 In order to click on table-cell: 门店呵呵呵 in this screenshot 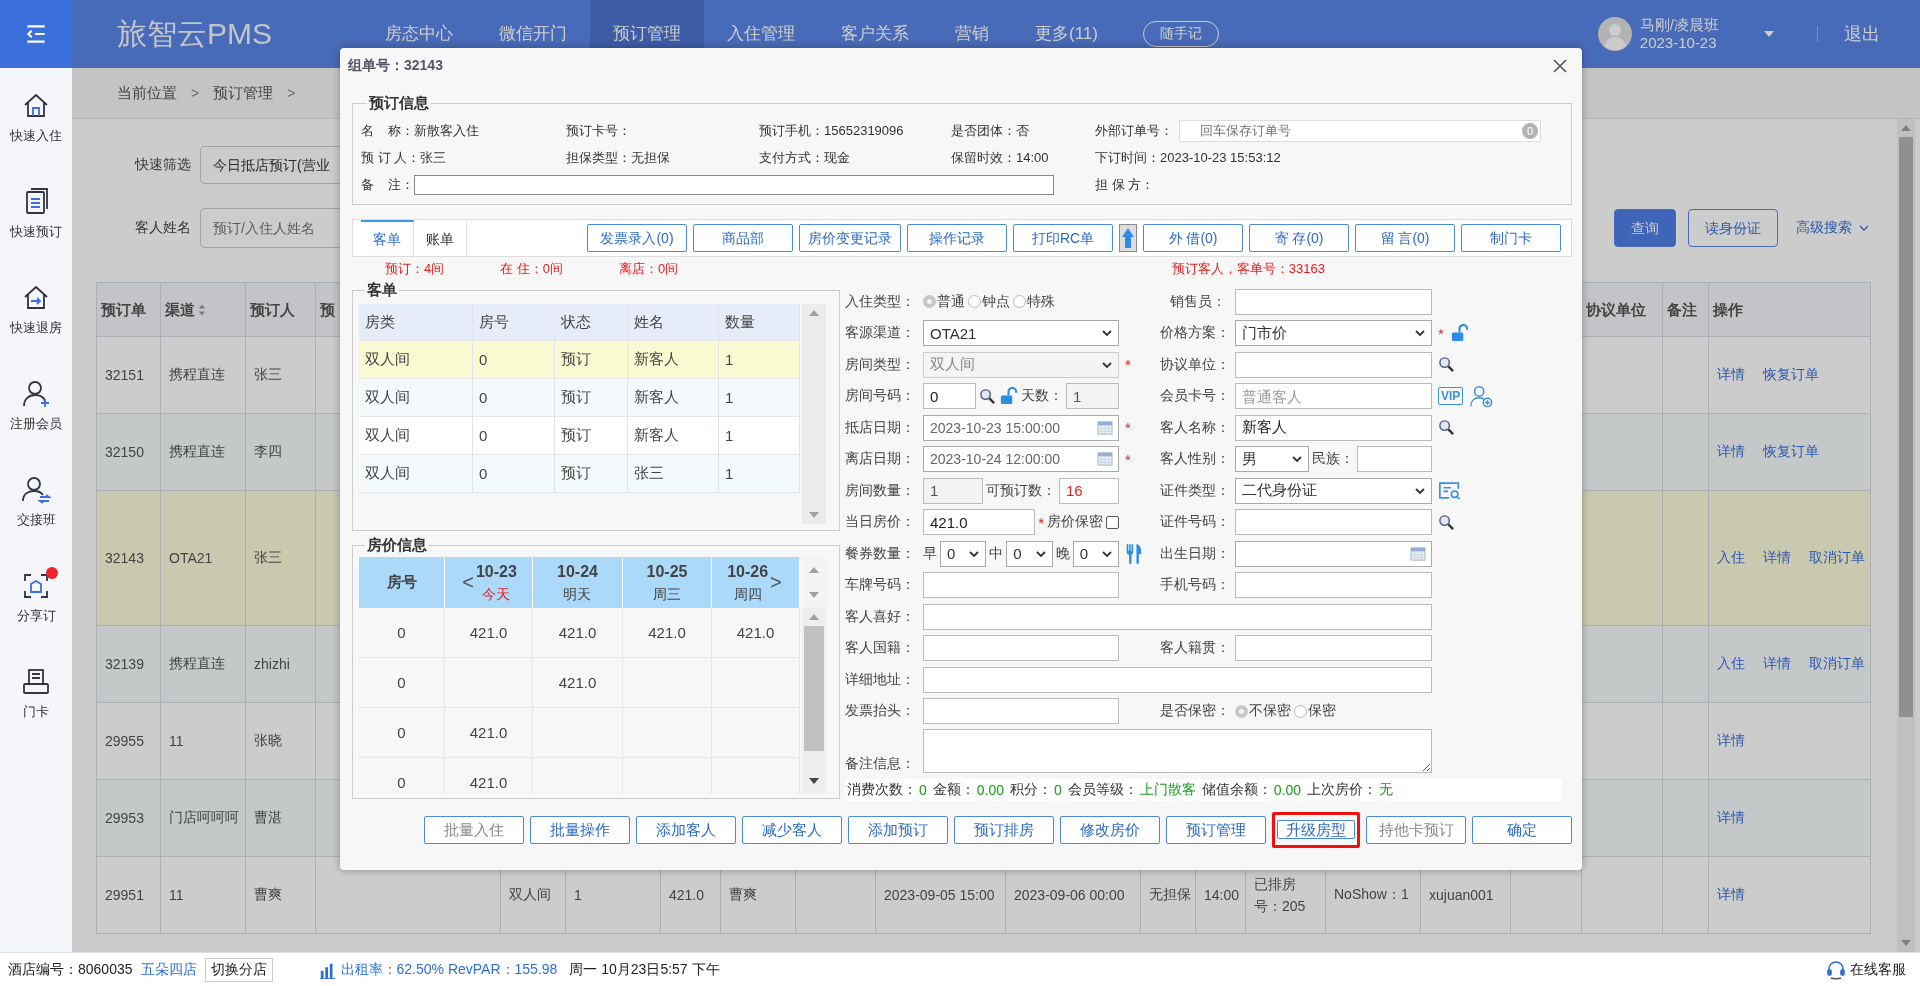, I will do `click(203, 818)`.